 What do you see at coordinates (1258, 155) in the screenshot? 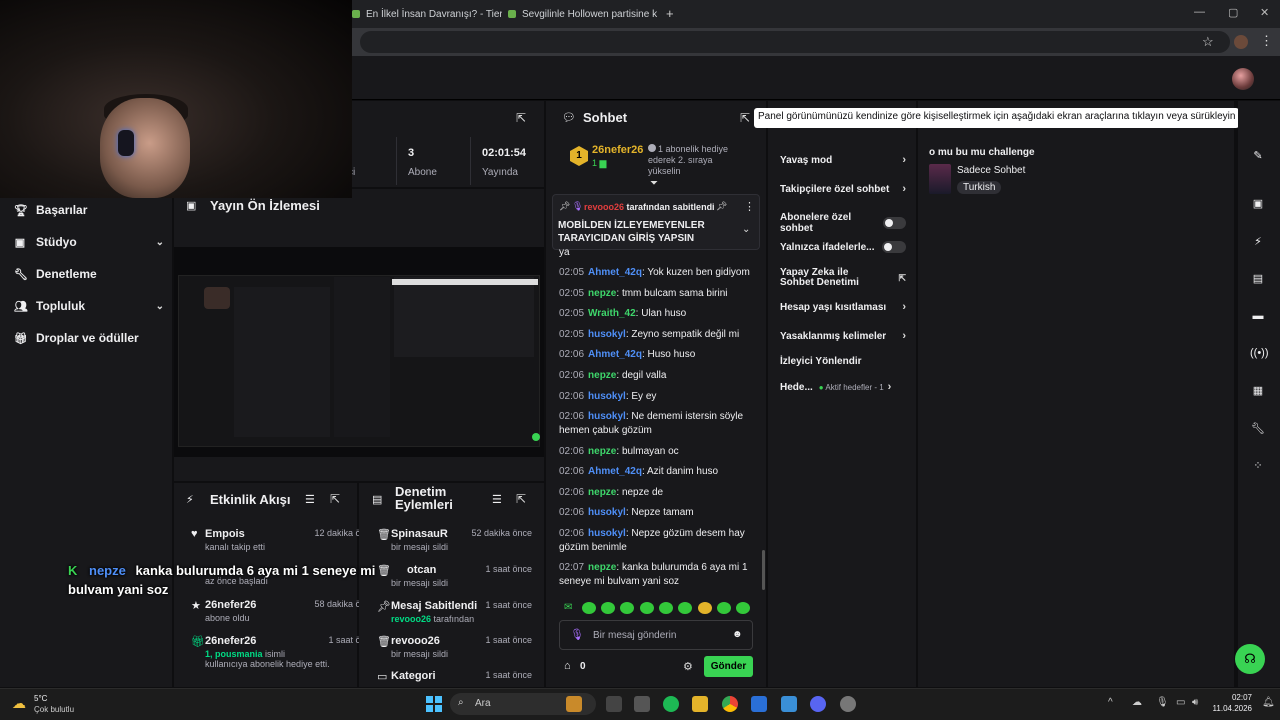
I see `edit-icon: ✎` at bounding box center [1258, 155].